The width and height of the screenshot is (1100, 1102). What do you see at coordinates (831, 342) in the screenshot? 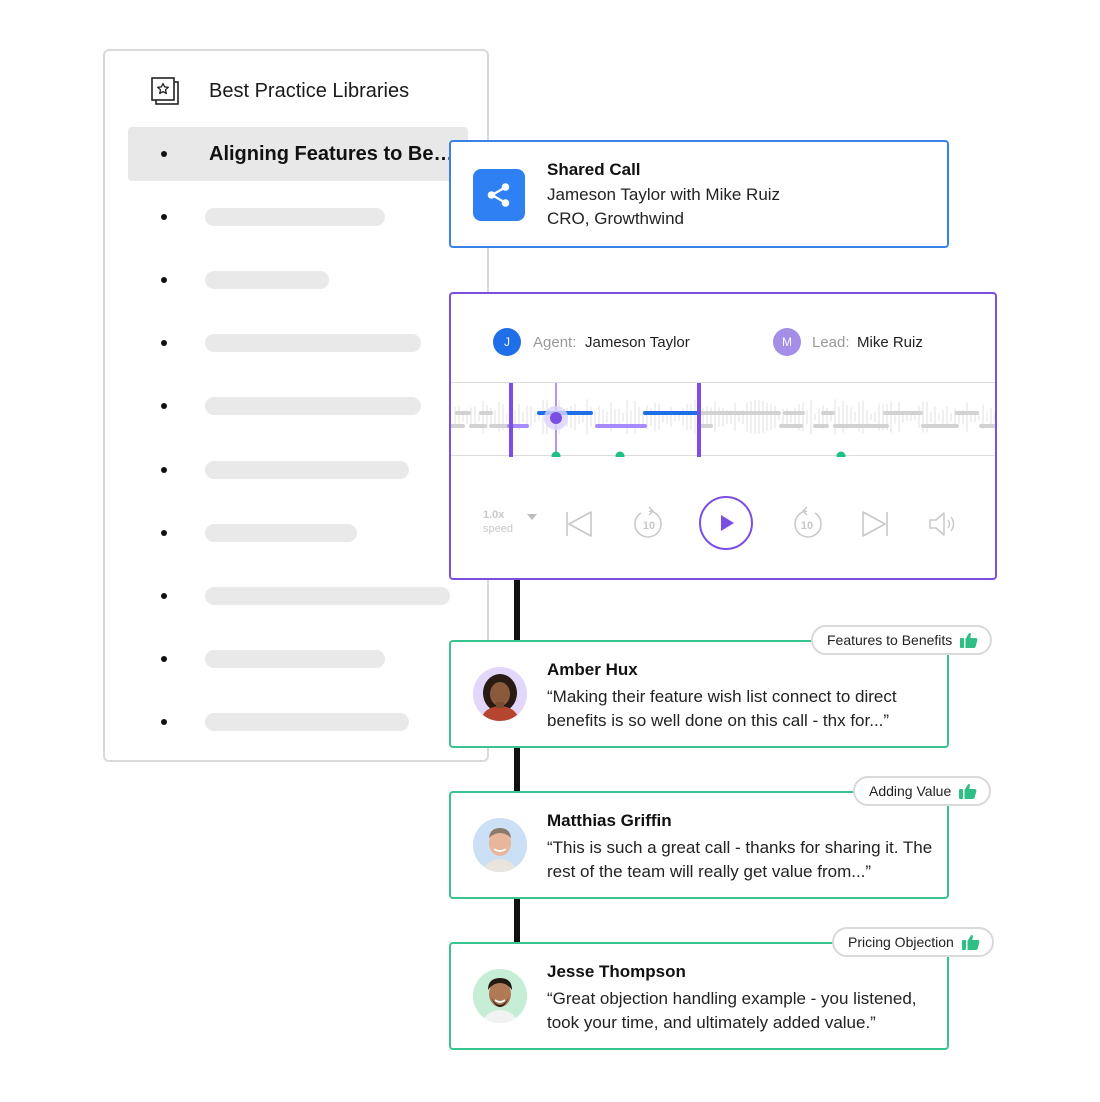
I see `lead-label: Lead:` at bounding box center [831, 342].